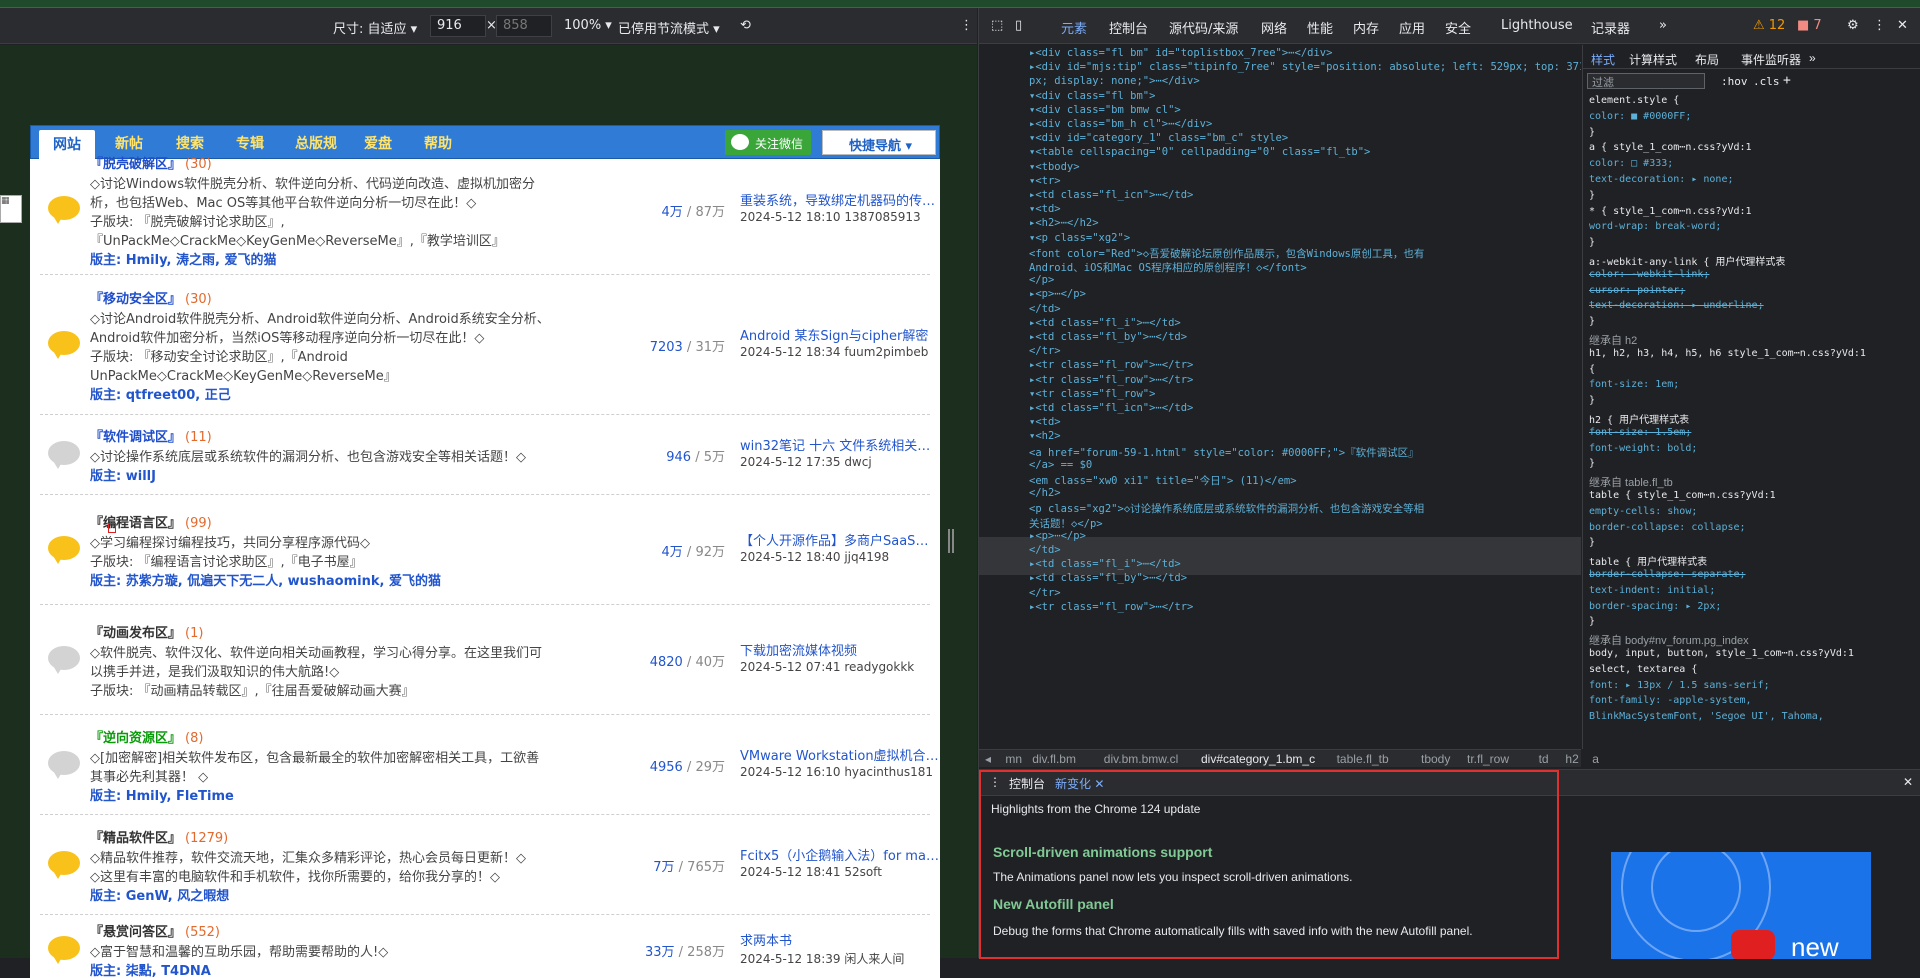 This screenshot has width=1920, height=978. I want to click on forum-title: 『脱壳破解区』, so click(135, 164).